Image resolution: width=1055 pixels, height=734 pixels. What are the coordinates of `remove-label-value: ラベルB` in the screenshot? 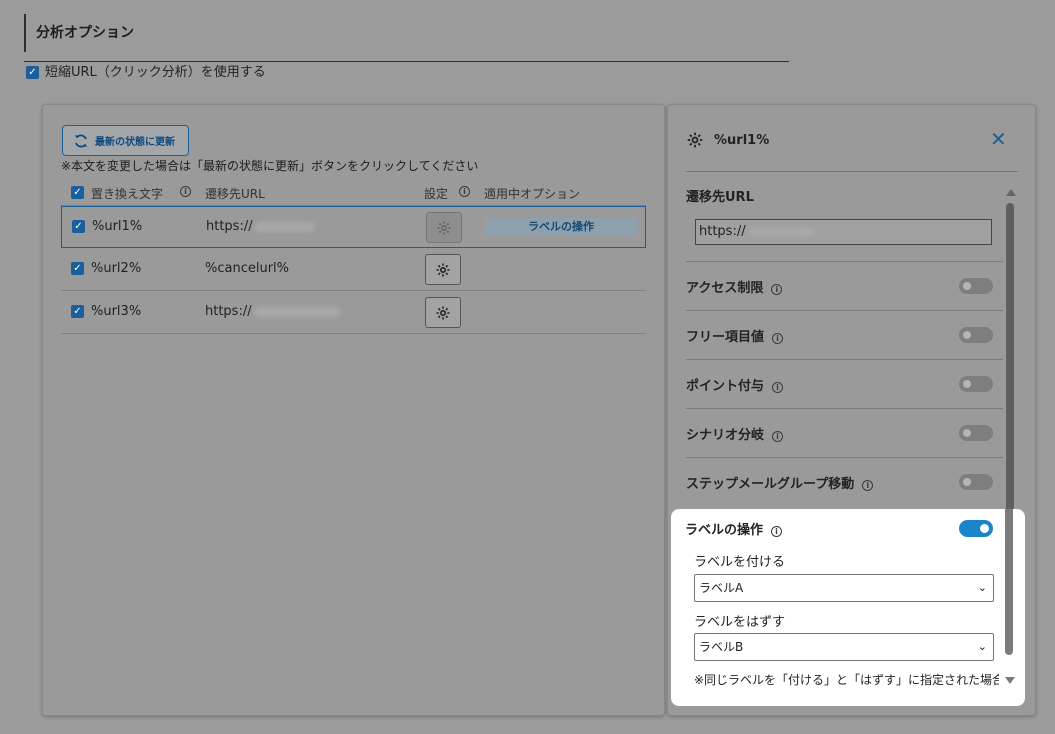 It's located at (721, 647).